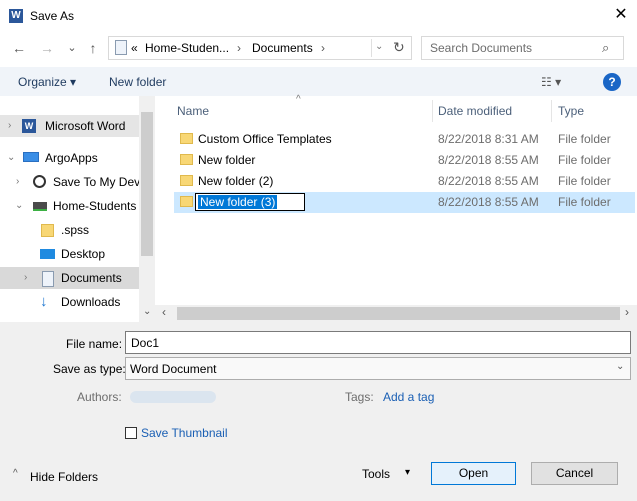 This screenshot has height=501, width=637. I want to click on window-title: Save As, so click(52, 16).